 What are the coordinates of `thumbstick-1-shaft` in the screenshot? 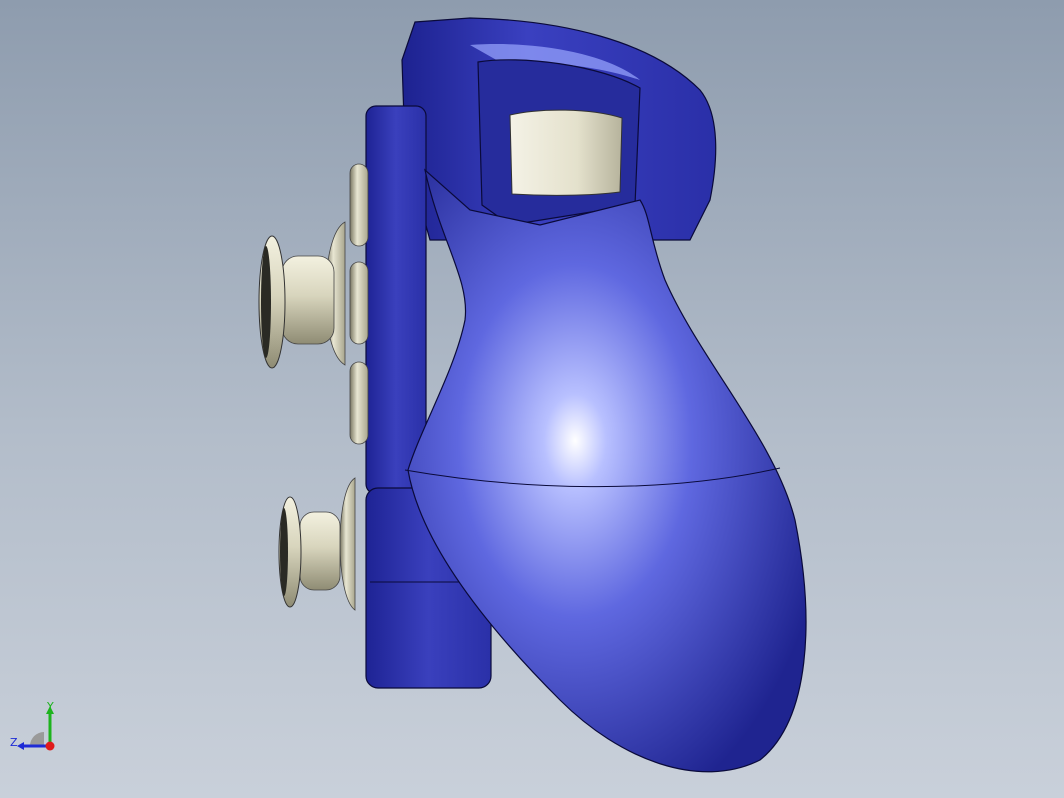 It's located at (308, 300).